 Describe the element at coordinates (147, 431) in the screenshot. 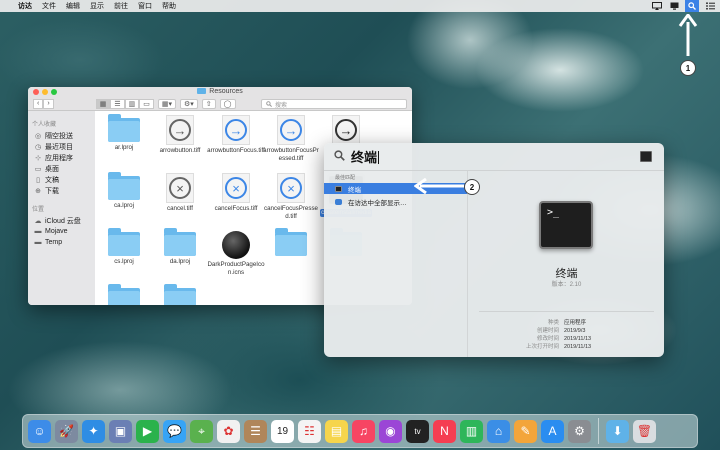

I see `facetime-icon: ▶` at that location.